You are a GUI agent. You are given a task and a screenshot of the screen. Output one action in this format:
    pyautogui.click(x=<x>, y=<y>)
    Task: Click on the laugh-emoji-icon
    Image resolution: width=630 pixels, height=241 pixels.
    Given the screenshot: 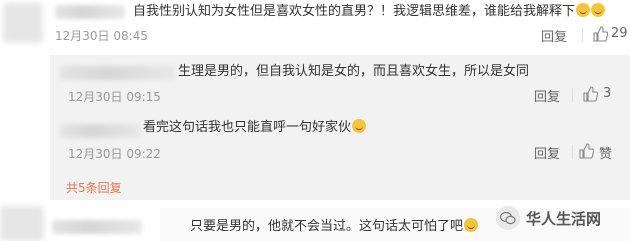 What is the action you would take?
    pyautogui.click(x=359, y=126)
    